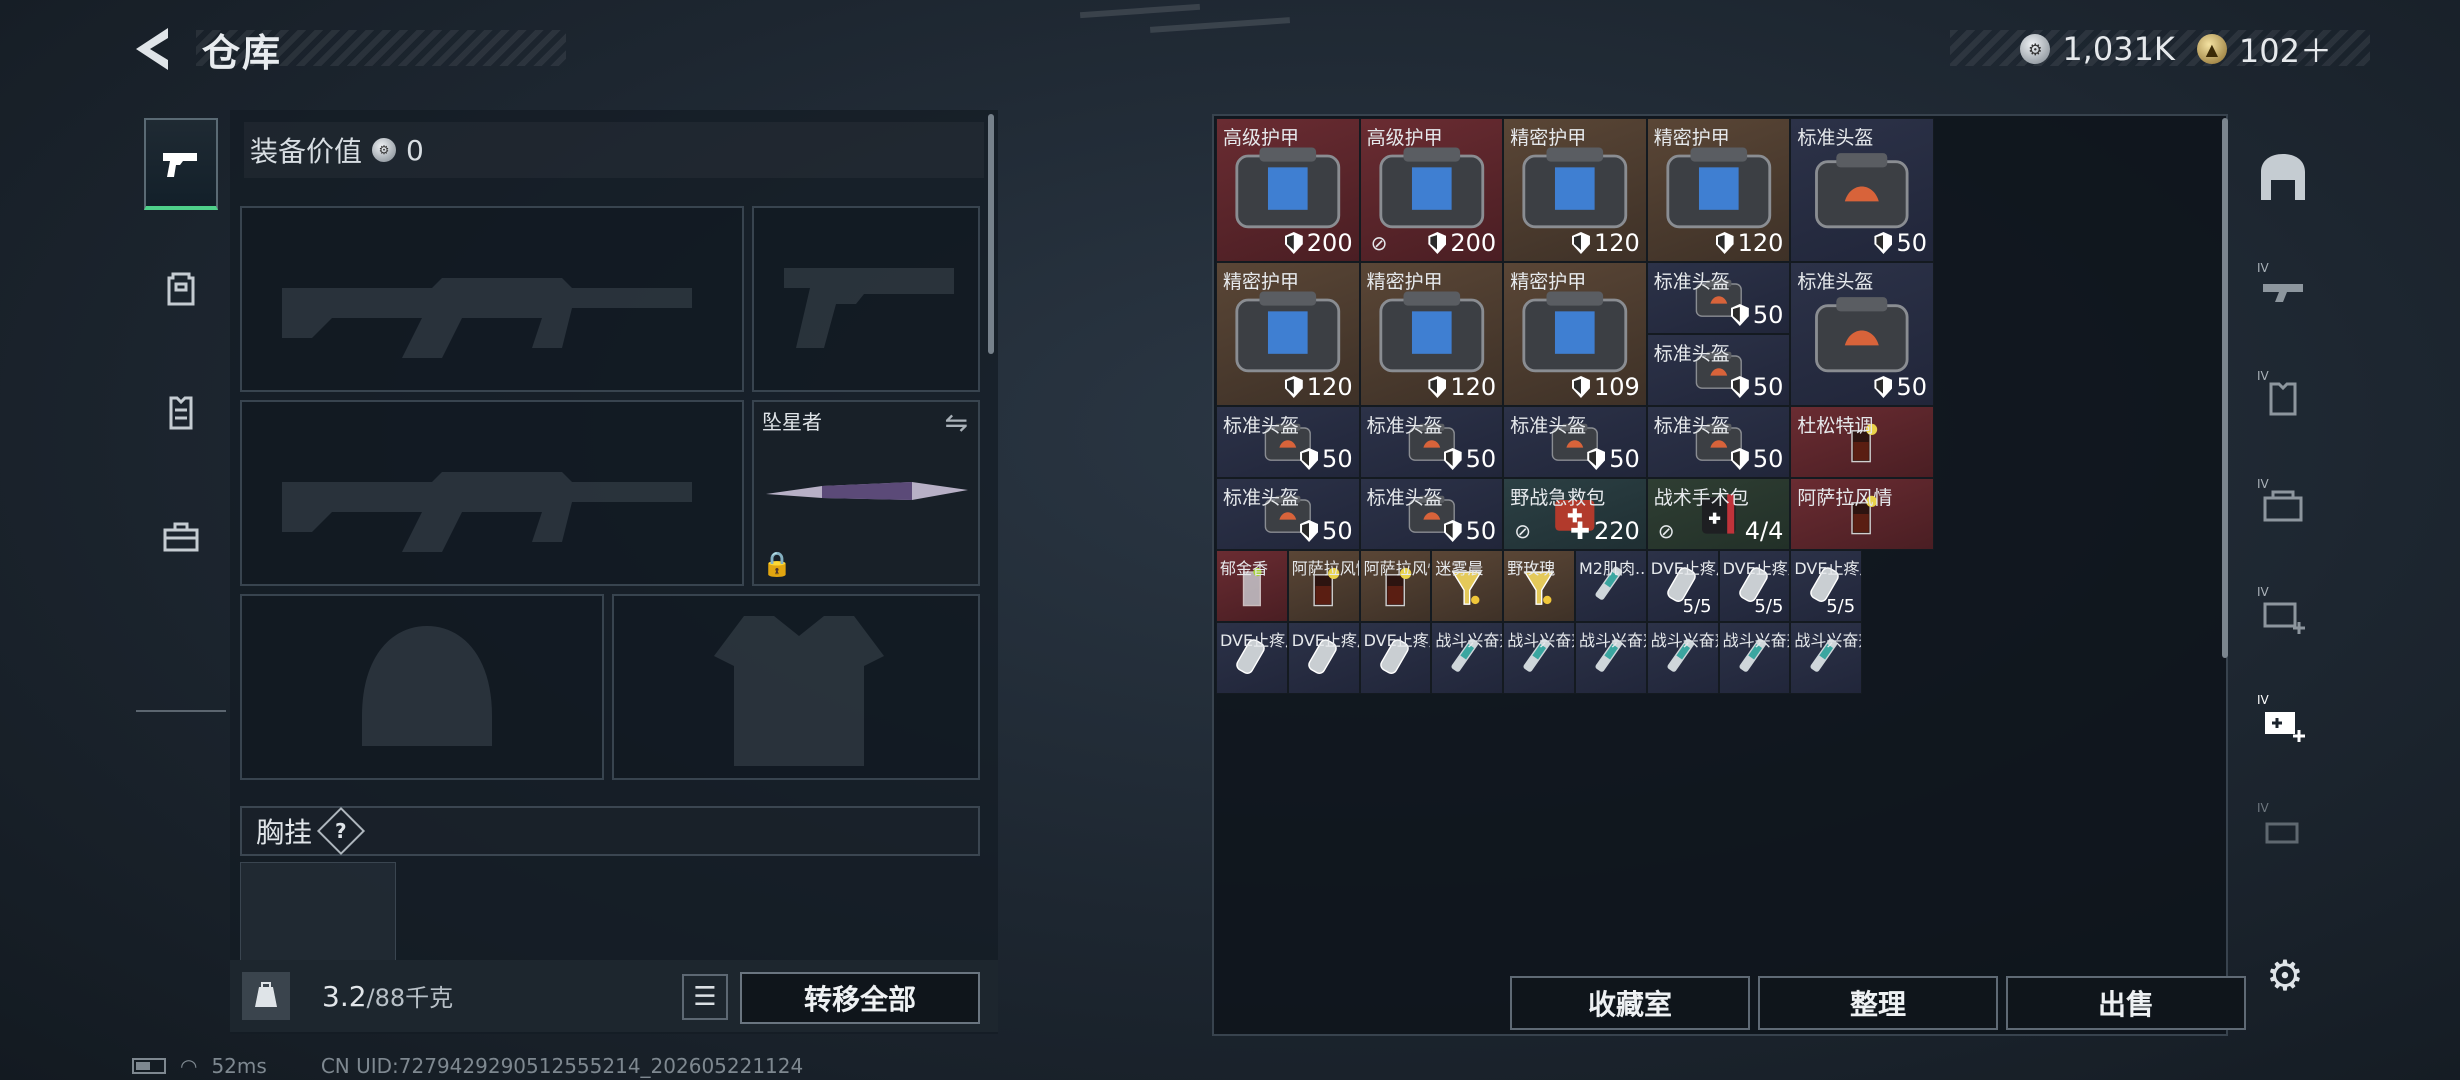  I want to click on item-name: 郁金香, so click(1244, 568).